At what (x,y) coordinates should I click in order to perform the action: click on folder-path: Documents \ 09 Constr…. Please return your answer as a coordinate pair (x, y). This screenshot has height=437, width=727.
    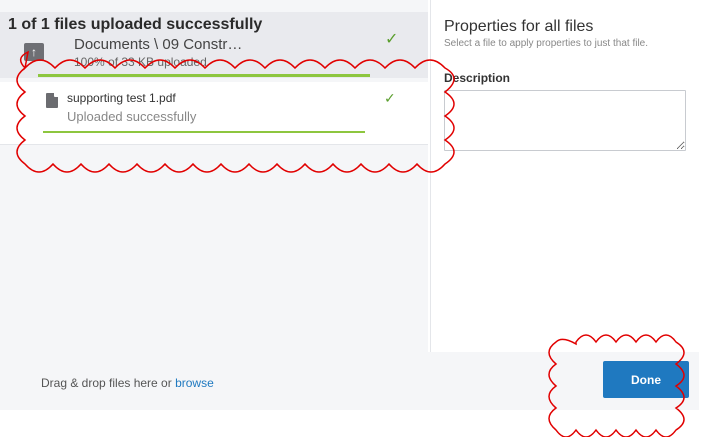
    Looking at the image, I should click on (158, 44).